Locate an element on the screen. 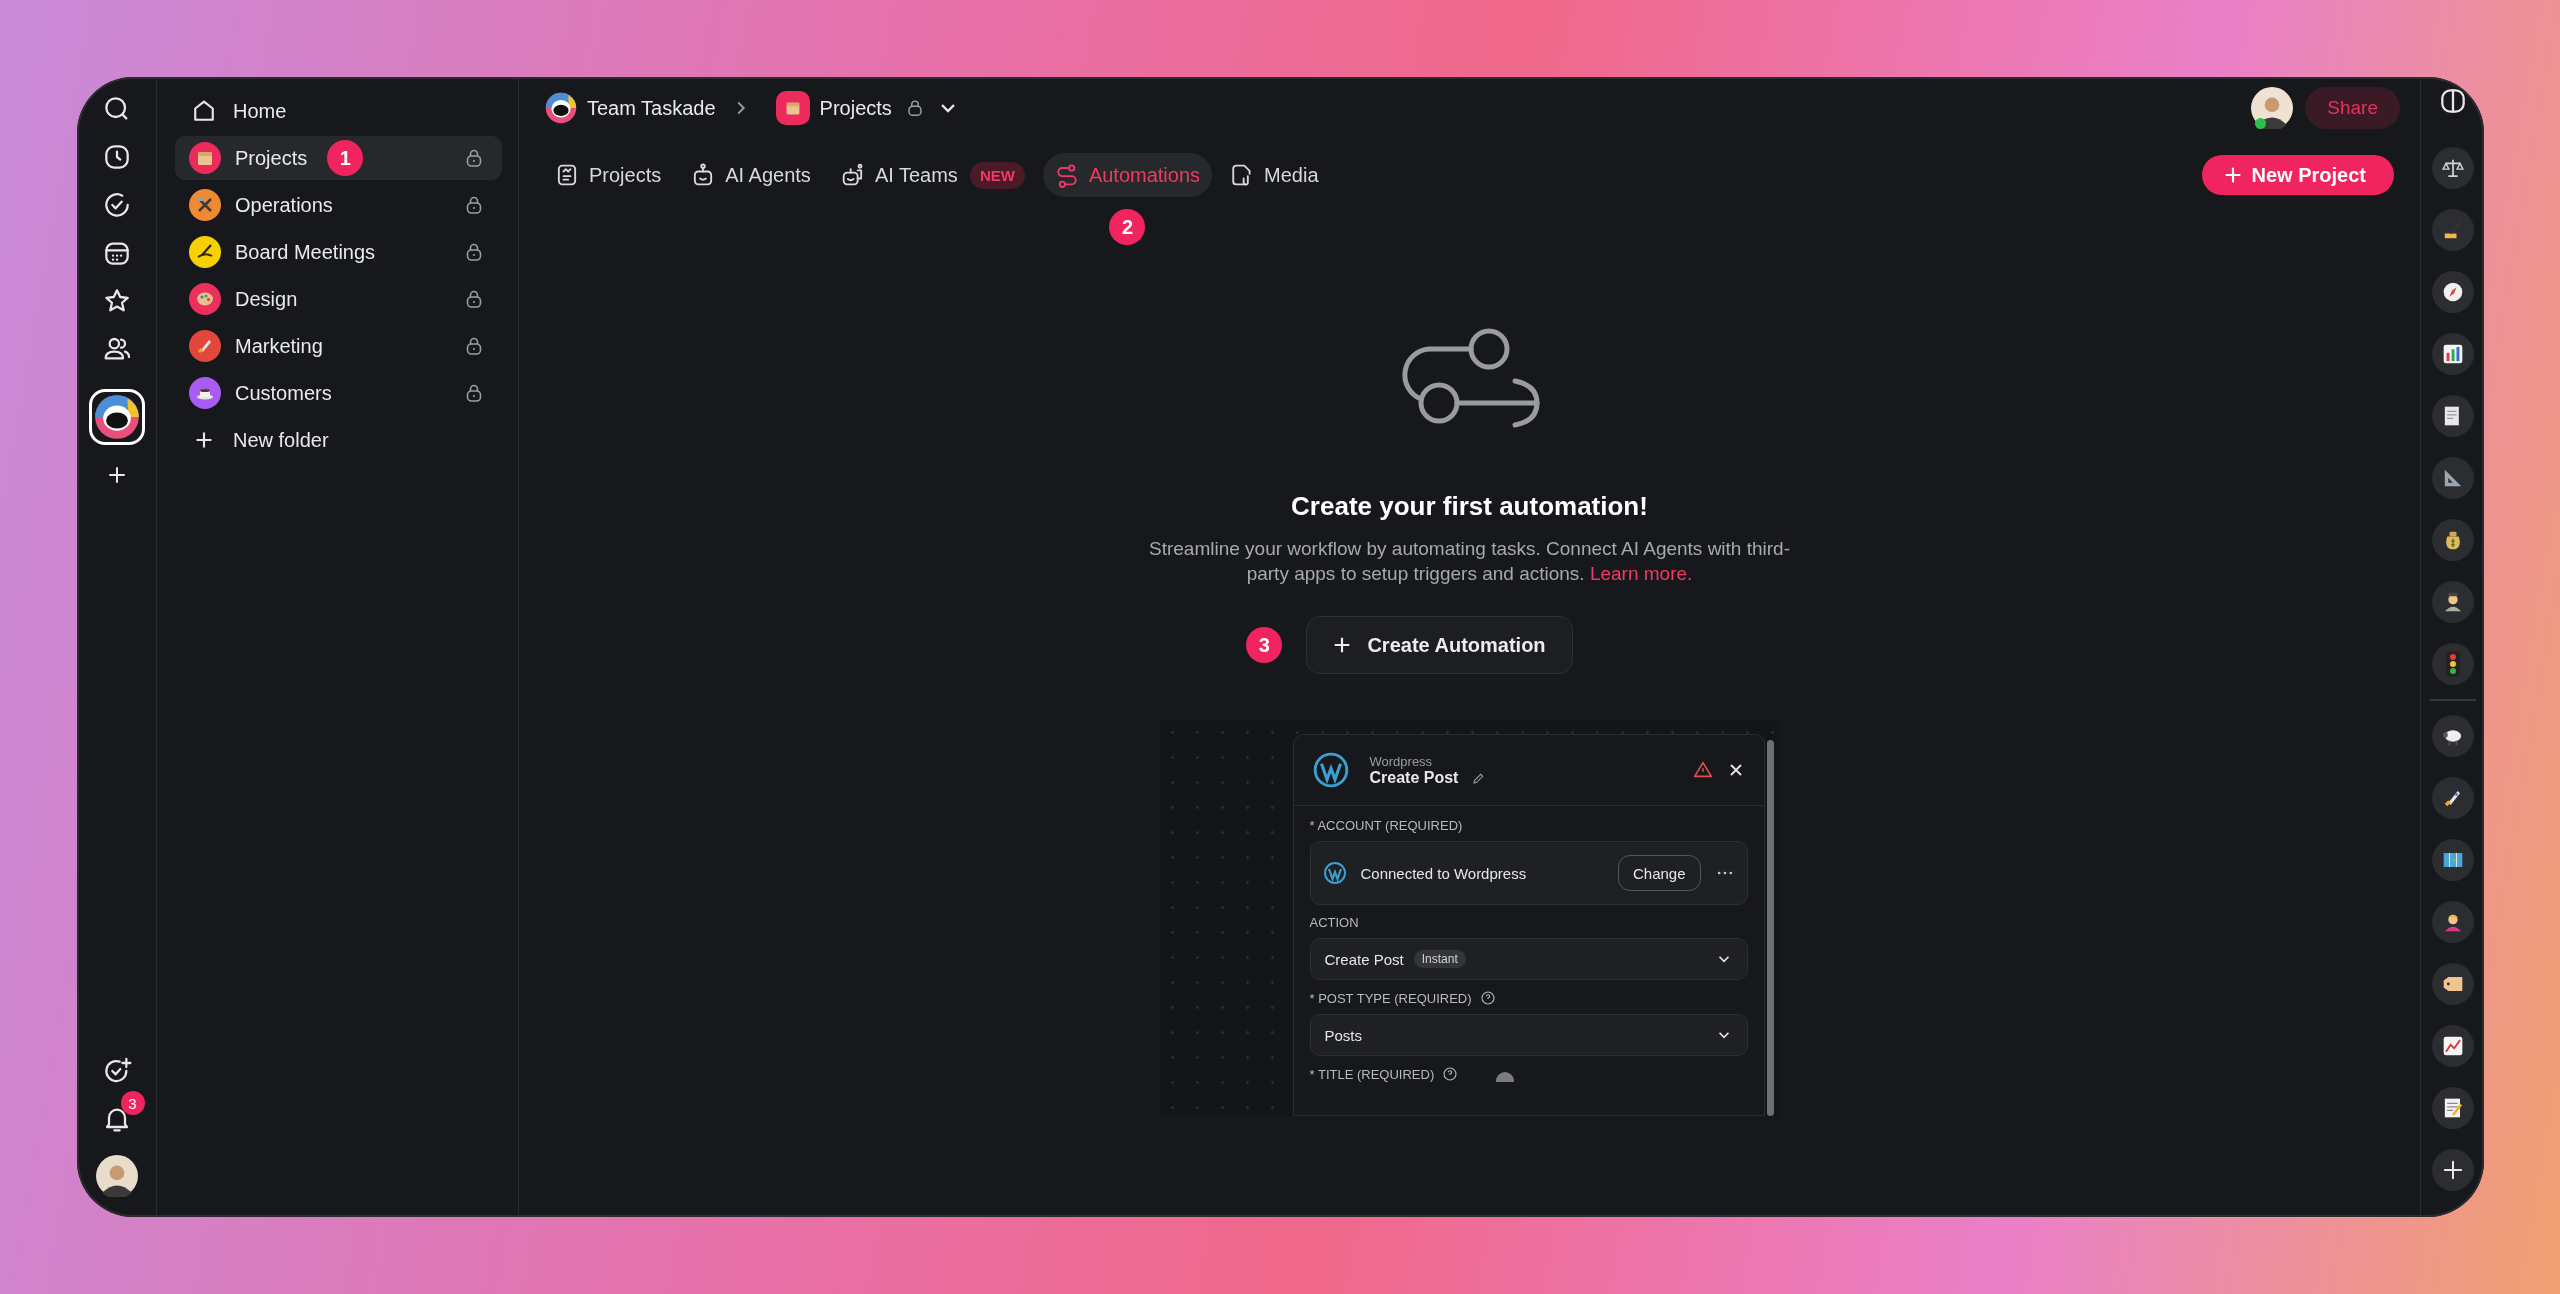  tab: Media is located at coordinates (1274, 175).